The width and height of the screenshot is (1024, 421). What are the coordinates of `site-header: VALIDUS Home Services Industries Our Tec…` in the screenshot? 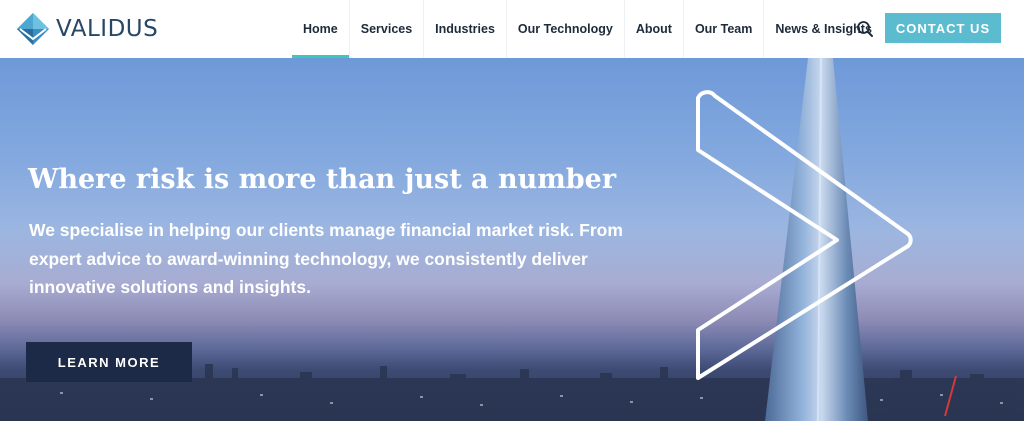 It's located at (512, 29).